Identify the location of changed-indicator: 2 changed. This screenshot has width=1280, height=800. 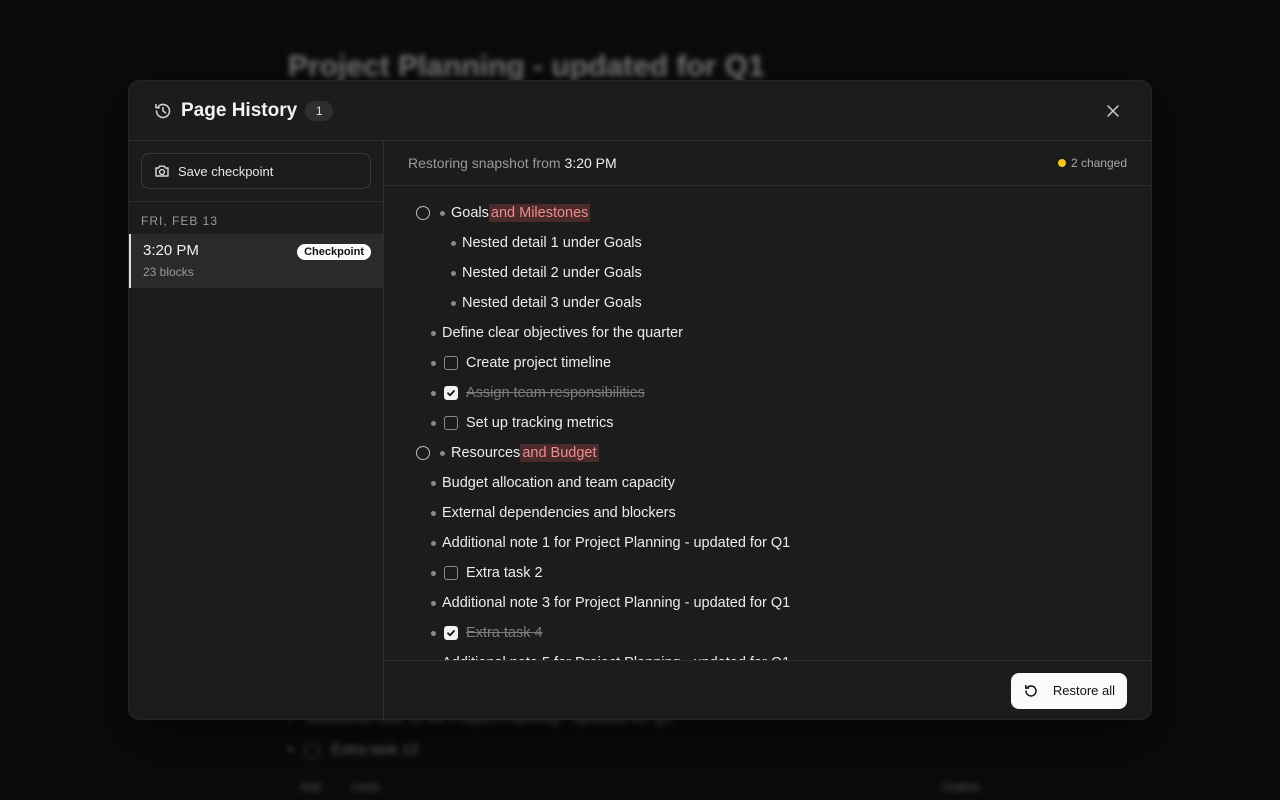
(1092, 163).